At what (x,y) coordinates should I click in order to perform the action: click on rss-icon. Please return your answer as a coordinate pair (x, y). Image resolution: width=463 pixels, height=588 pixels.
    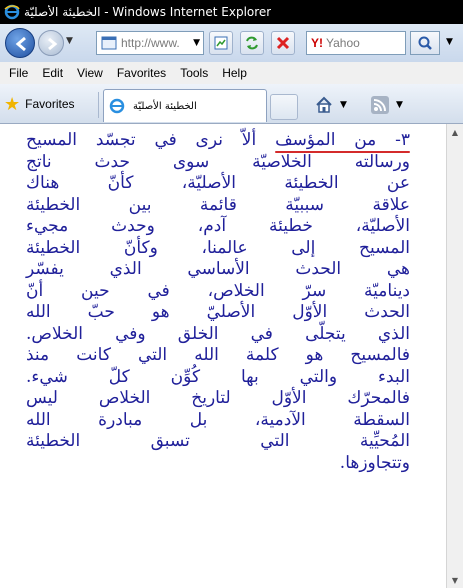
    Looking at the image, I should click on (380, 105).